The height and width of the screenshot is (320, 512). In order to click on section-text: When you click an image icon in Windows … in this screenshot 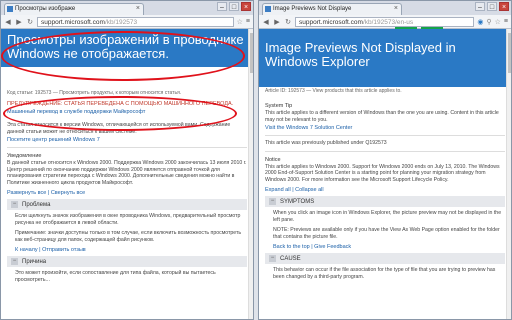, I will do `click(387, 216)`.